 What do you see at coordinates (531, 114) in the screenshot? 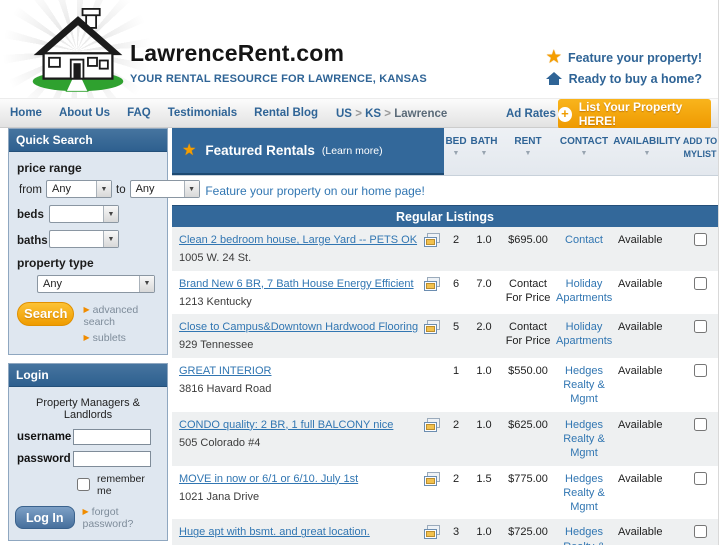
I see `ad-rates-link: Ad Rates` at bounding box center [531, 114].